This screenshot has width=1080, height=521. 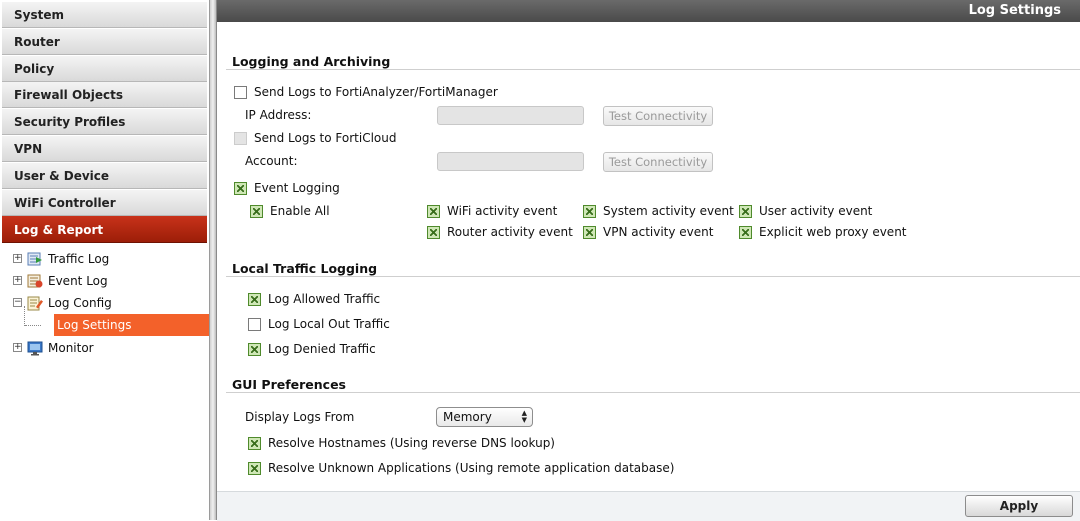 I want to click on apply-button: Apply, so click(x=1019, y=506).